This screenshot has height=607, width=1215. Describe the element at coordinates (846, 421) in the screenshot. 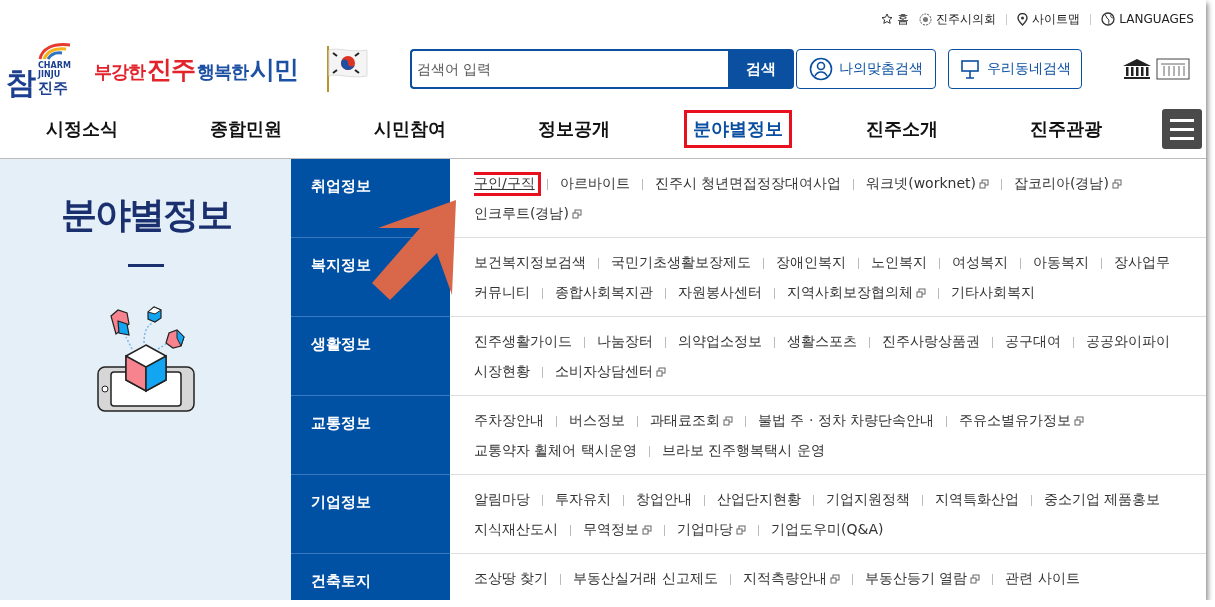

I see `category-link: 불법 주 · 정차 차량단속안내` at that location.